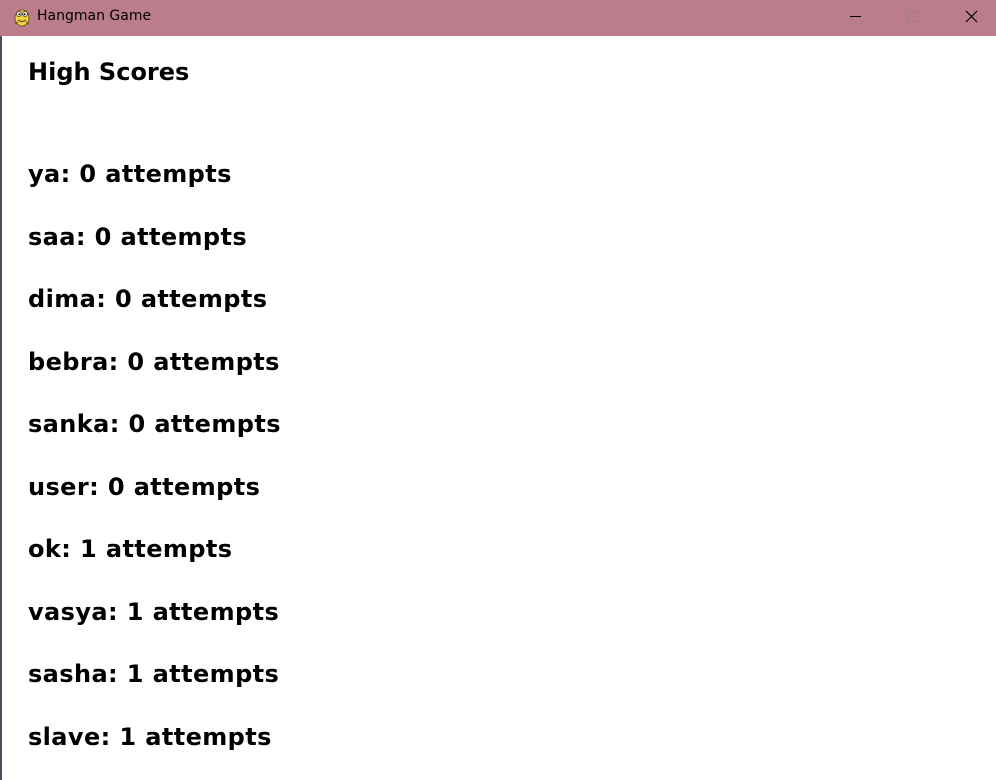 This screenshot has width=996, height=780. What do you see at coordinates (150, 736) in the screenshot?
I see `score-entry: slave: 1 attempts` at bounding box center [150, 736].